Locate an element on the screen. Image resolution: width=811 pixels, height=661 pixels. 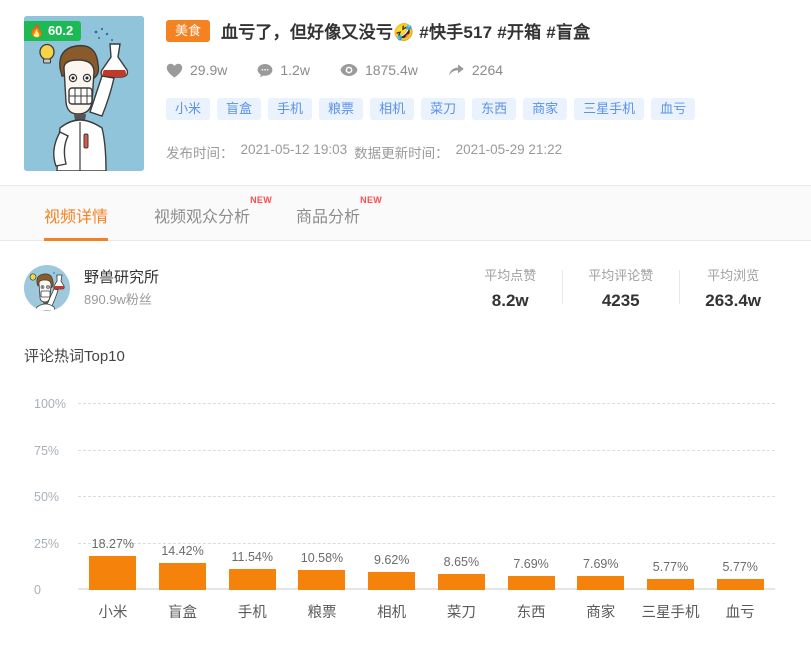
update-time-label: 数据更新时间： is located at coordinates (401, 153).